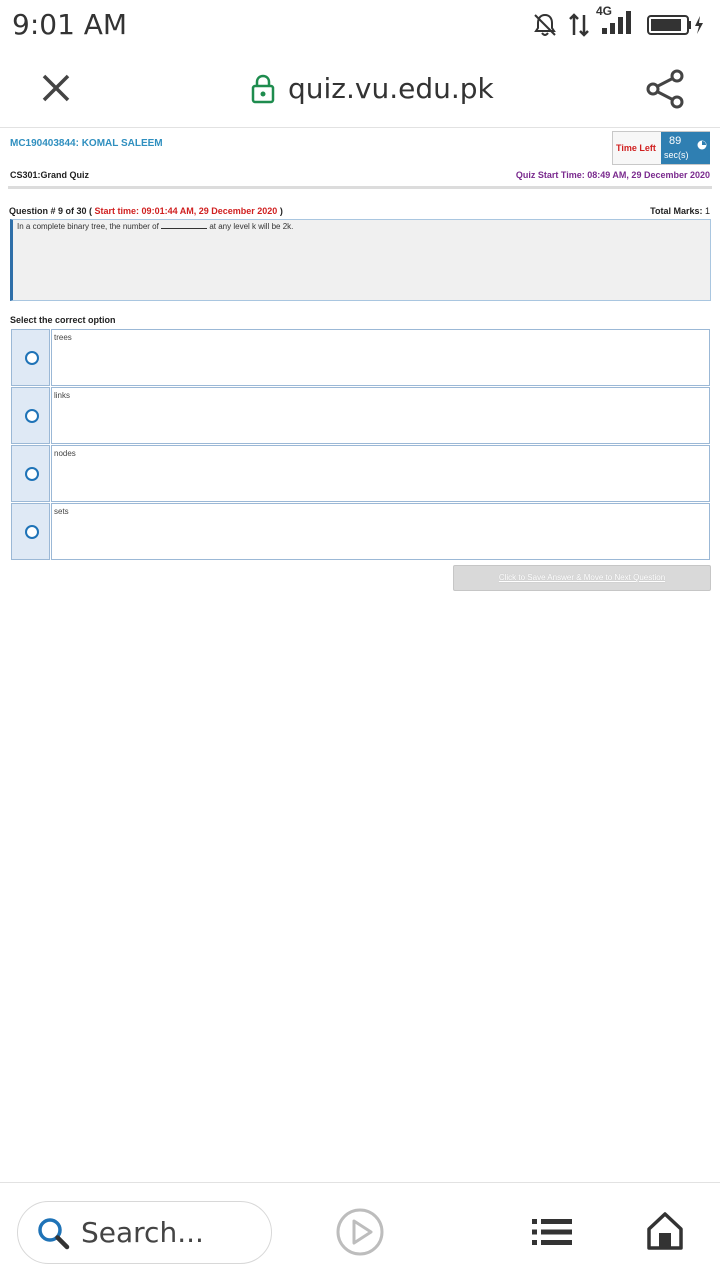 Image resolution: width=720 pixels, height=1280 pixels. What do you see at coordinates (391, 88) in the screenshot?
I see `url-text: quiz.vu.edu.pk` at bounding box center [391, 88].